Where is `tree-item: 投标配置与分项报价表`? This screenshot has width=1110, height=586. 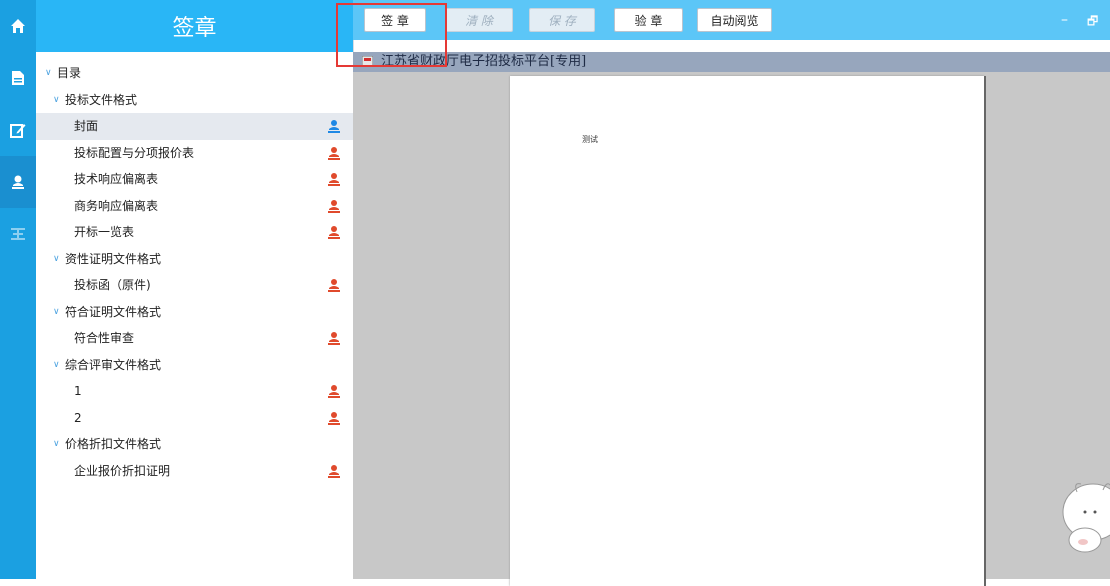
tree-item: 投标配置与分项报价表 is located at coordinates (194, 153).